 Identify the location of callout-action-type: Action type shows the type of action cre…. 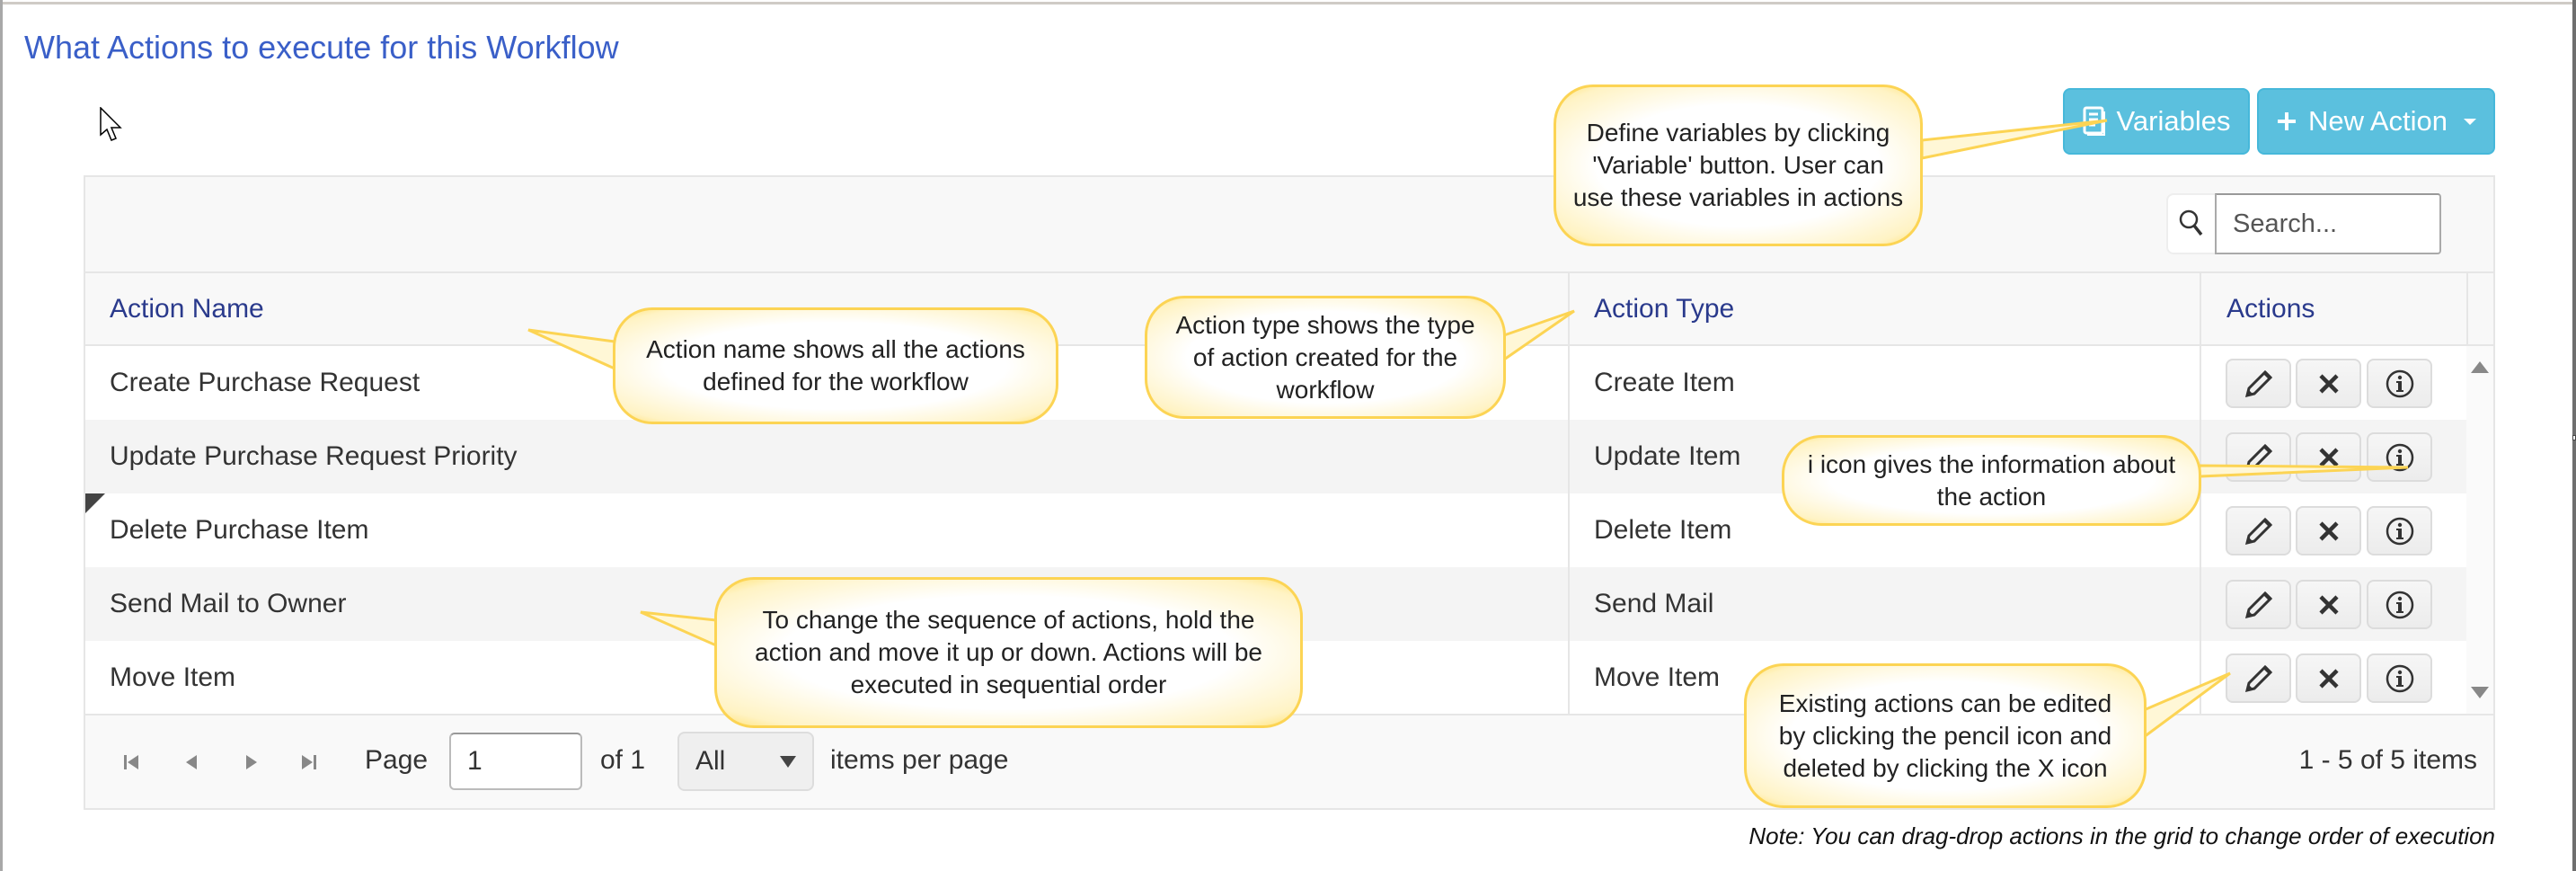
(1325, 357).